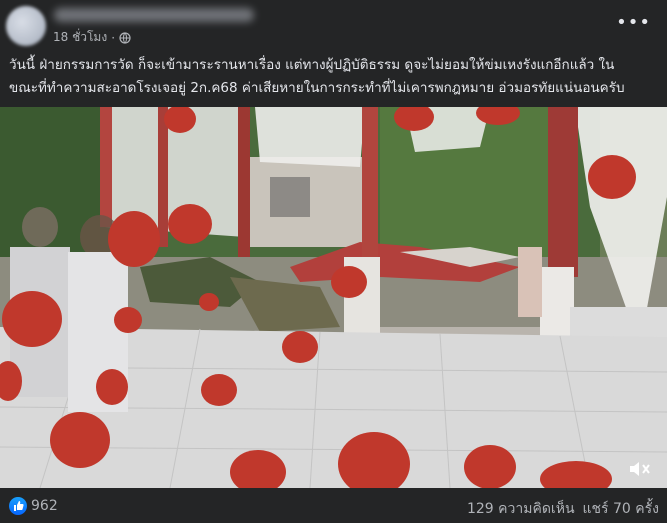 The image size is (667, 523). What do you see at coordinates (640, 469) in the screenshot?
I see `mute-speaker-icon` at bounding box center [640, 469].